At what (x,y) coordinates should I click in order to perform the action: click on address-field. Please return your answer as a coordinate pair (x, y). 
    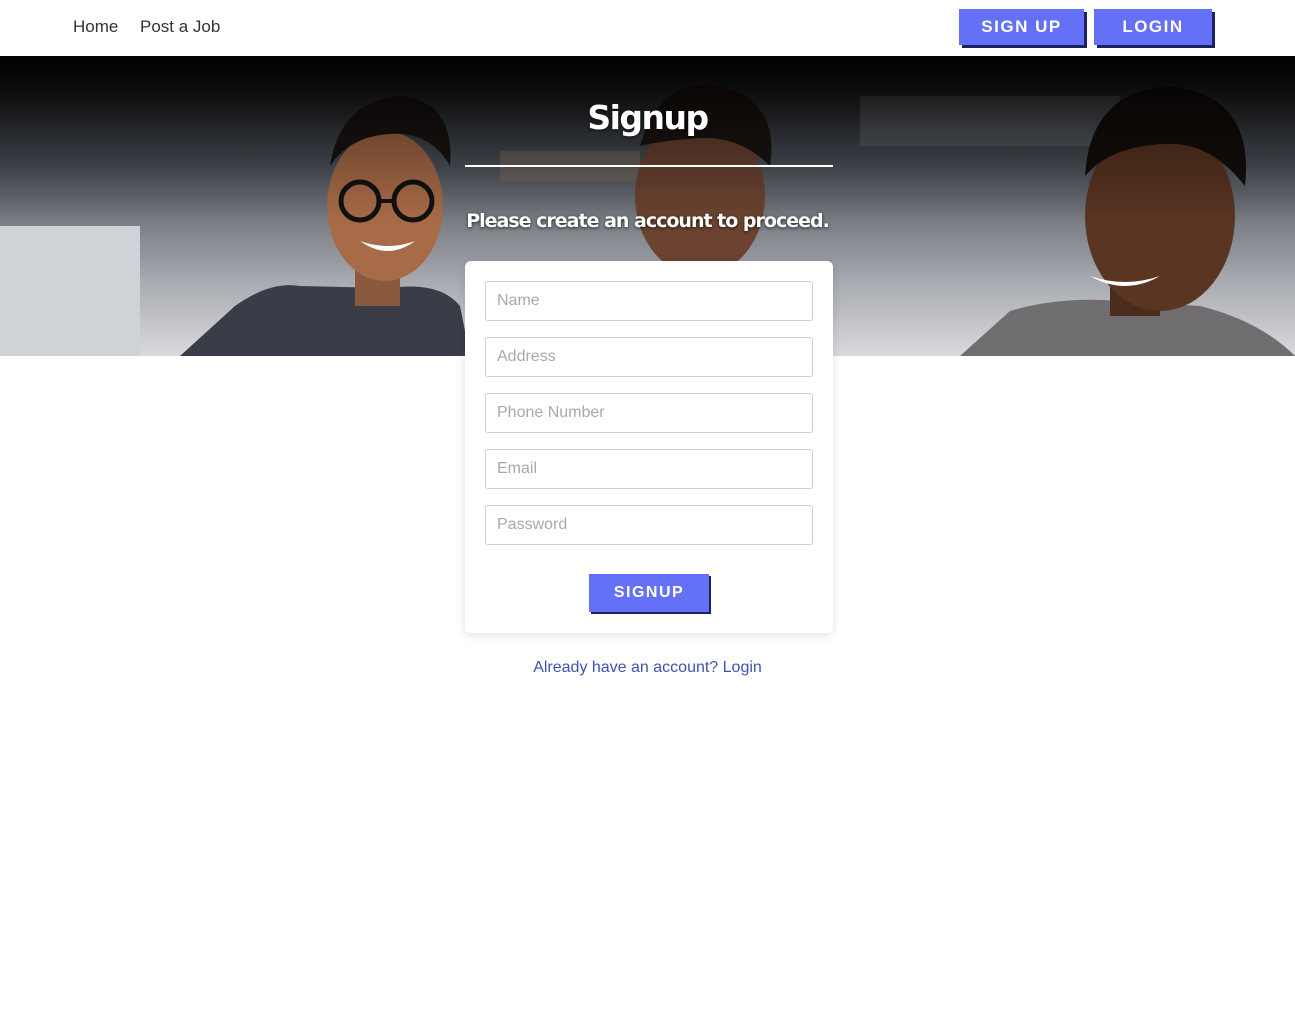
    Looking at the image, I should click on (649, 357).